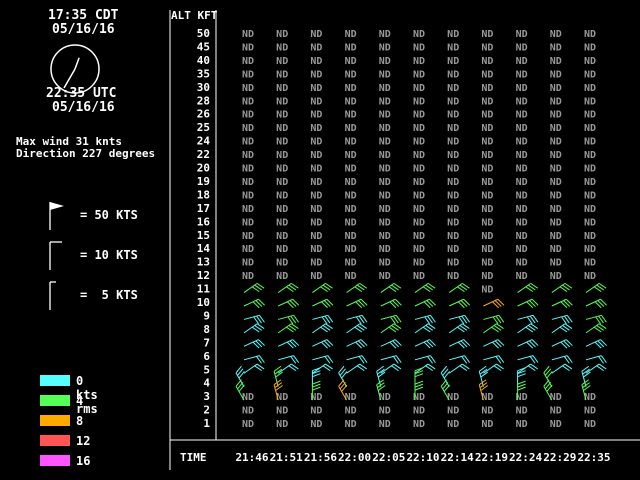 The image size is (640, 480). What do you see at coordinates (206, 329) in the screenshot?
I see `altitude-label-8: 8` at bounding box center [206, 329].